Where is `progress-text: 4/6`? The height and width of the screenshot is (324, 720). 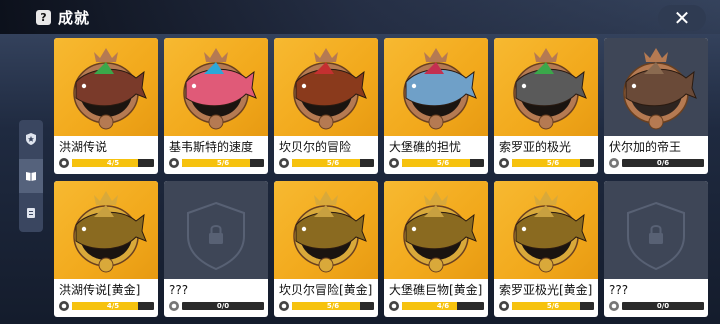 progress-text: 4/6 is located at coordinates (443, 306).